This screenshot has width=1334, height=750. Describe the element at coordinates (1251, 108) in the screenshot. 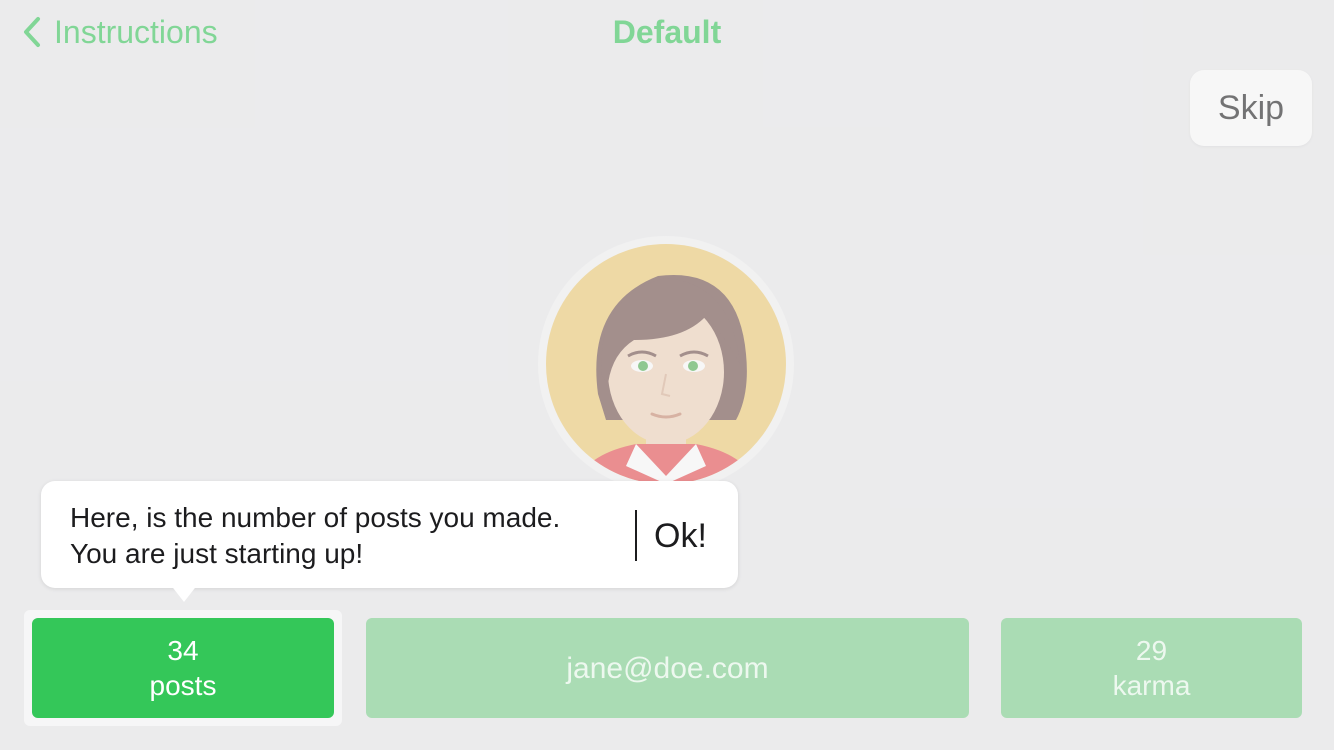

I see `skip-button: Skip` at that location.